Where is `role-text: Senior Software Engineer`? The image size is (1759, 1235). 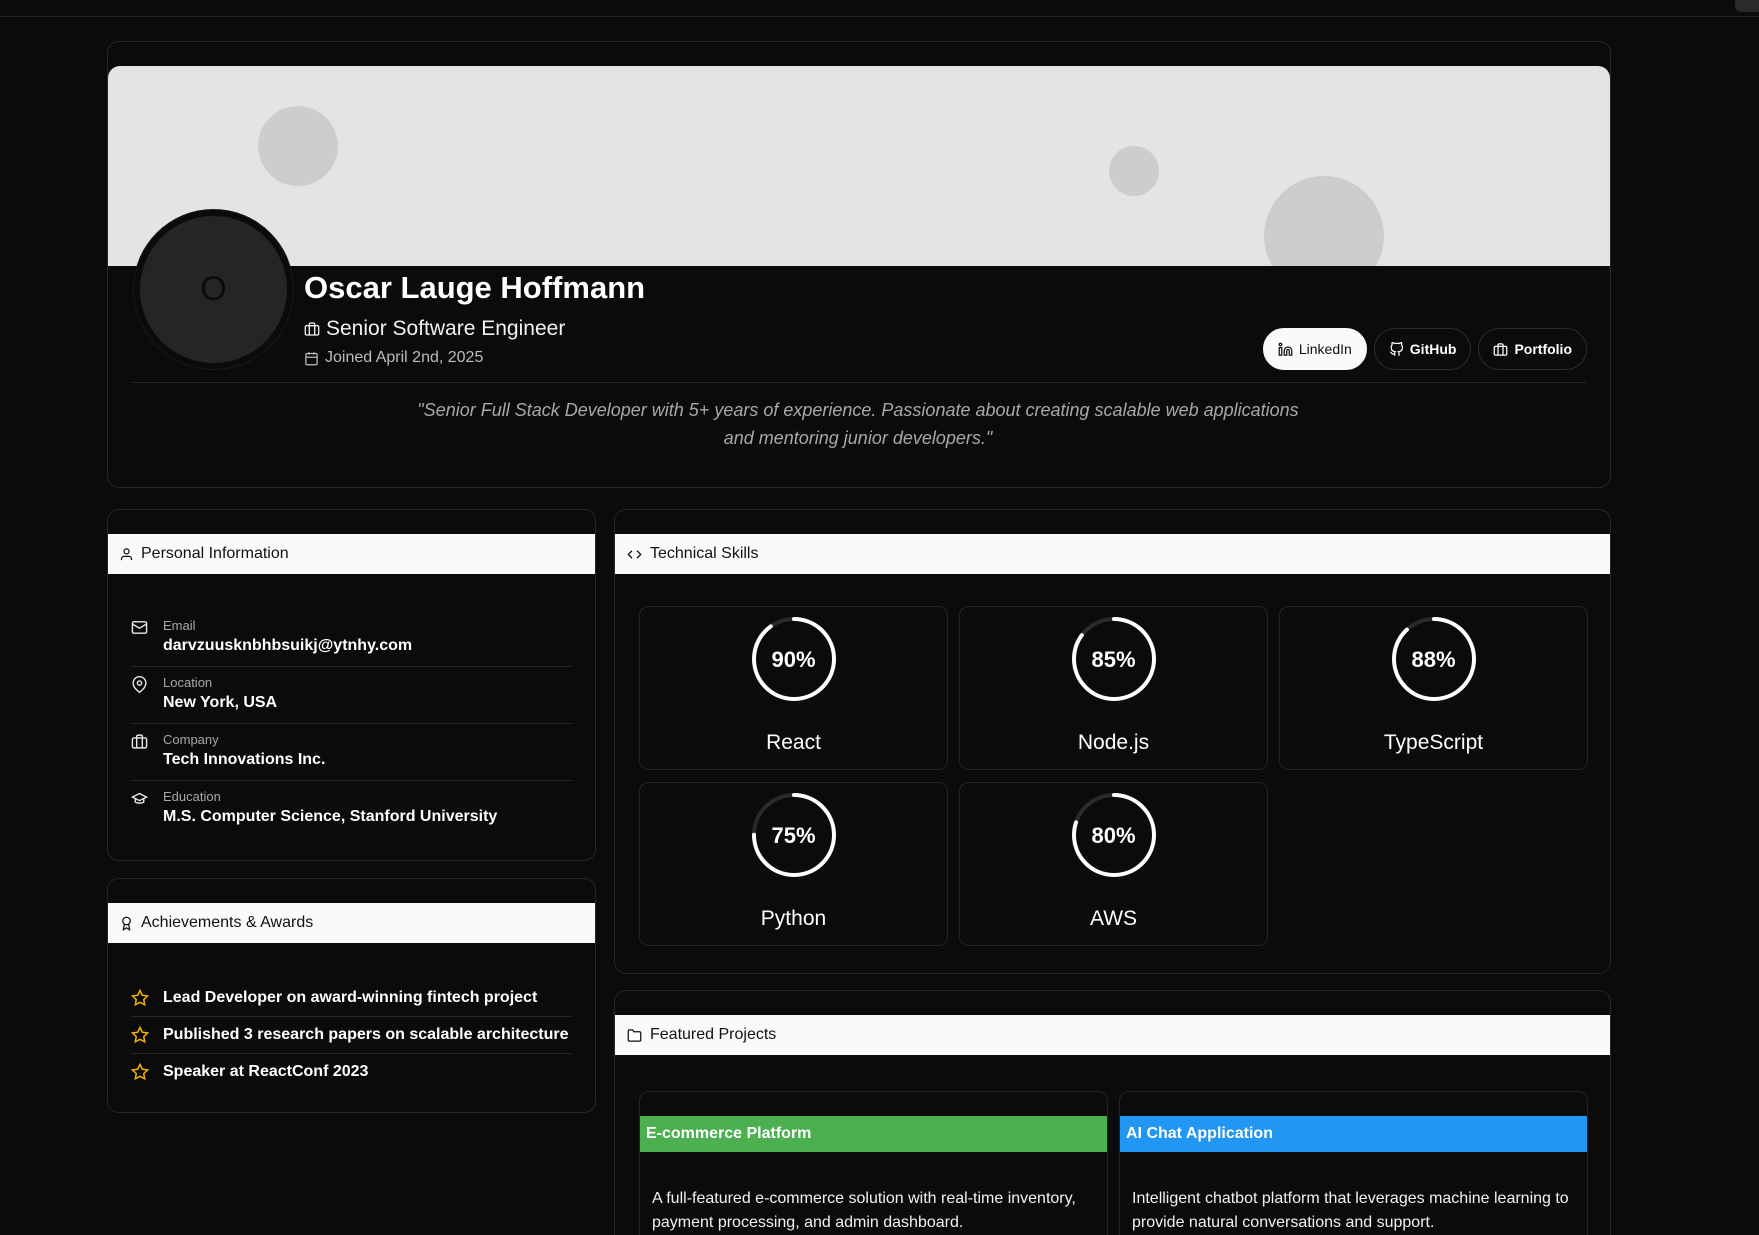
role-text: Senior Software Engineer is located at coordinates (446, 328).